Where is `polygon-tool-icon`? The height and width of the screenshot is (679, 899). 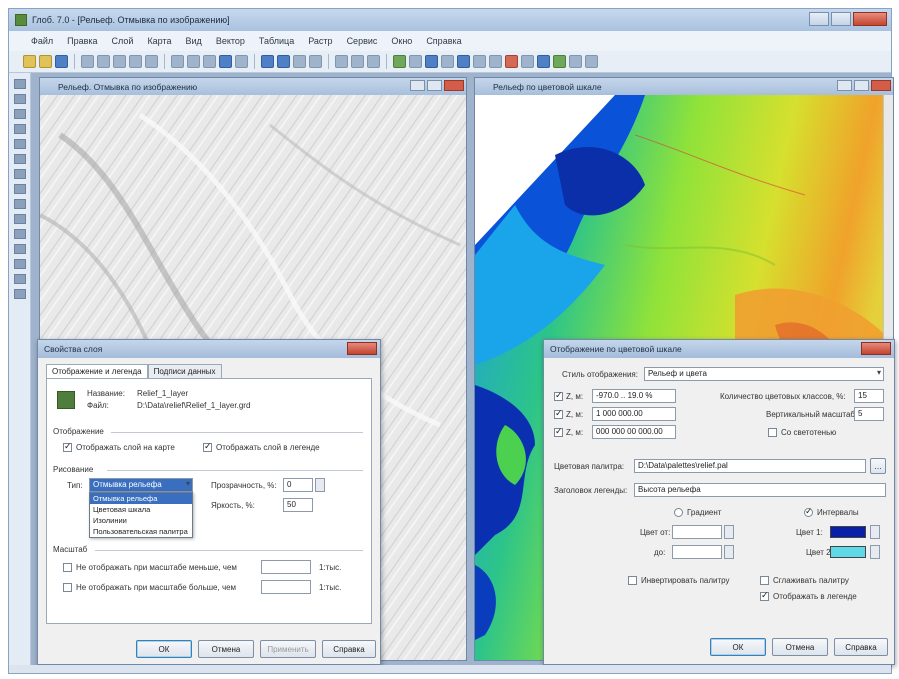 polygon-tool-icon is located at coordinates (19, 204).